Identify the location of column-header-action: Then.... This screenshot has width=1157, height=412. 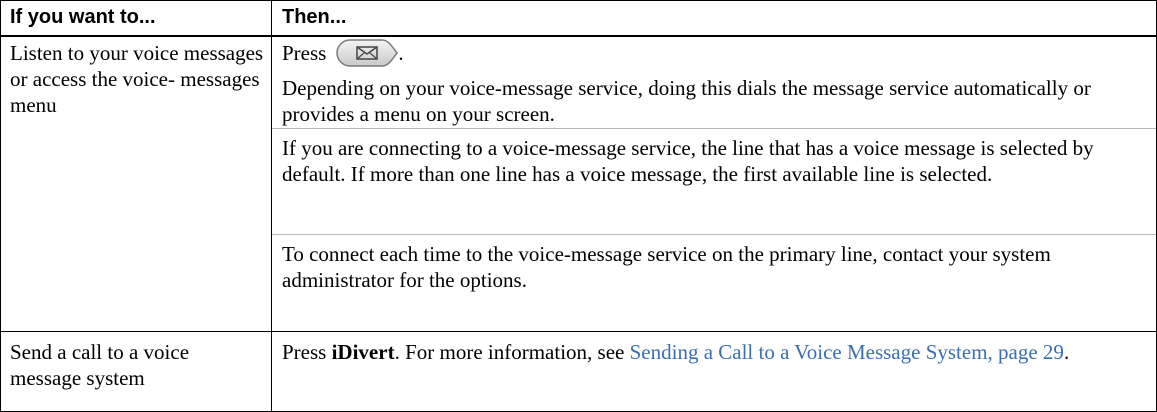
(314, 17).